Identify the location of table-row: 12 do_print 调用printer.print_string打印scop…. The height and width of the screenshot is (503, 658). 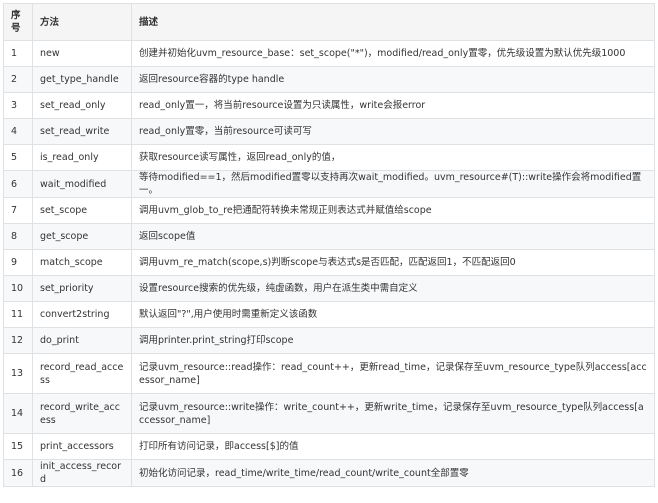
(329, 340).